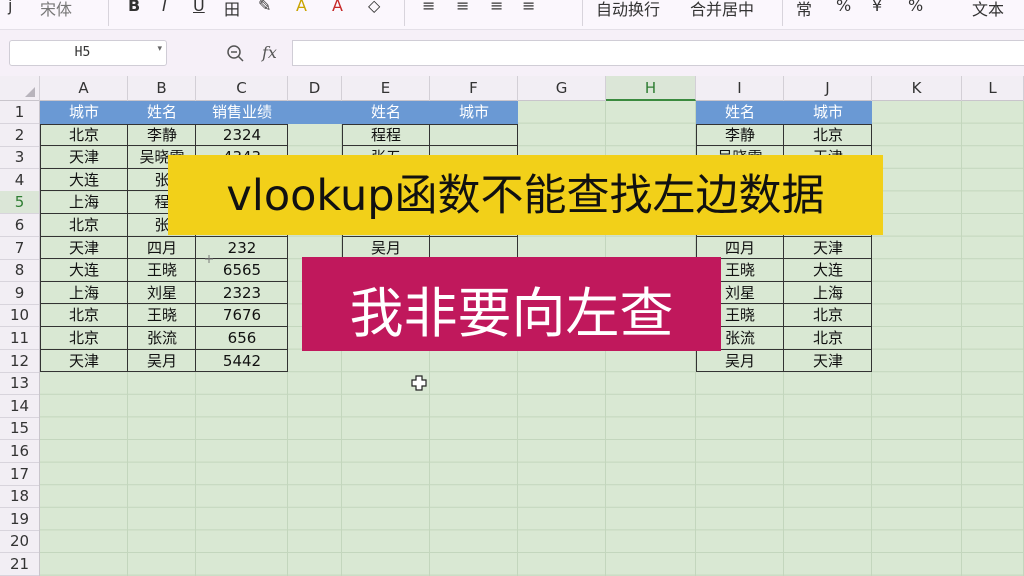 This screenshot has height=576, width=1024. What do you see at coordinates (242, 135) in the screenshot?
I see `table1-cell: 2324` at bounding box center [242, 135].